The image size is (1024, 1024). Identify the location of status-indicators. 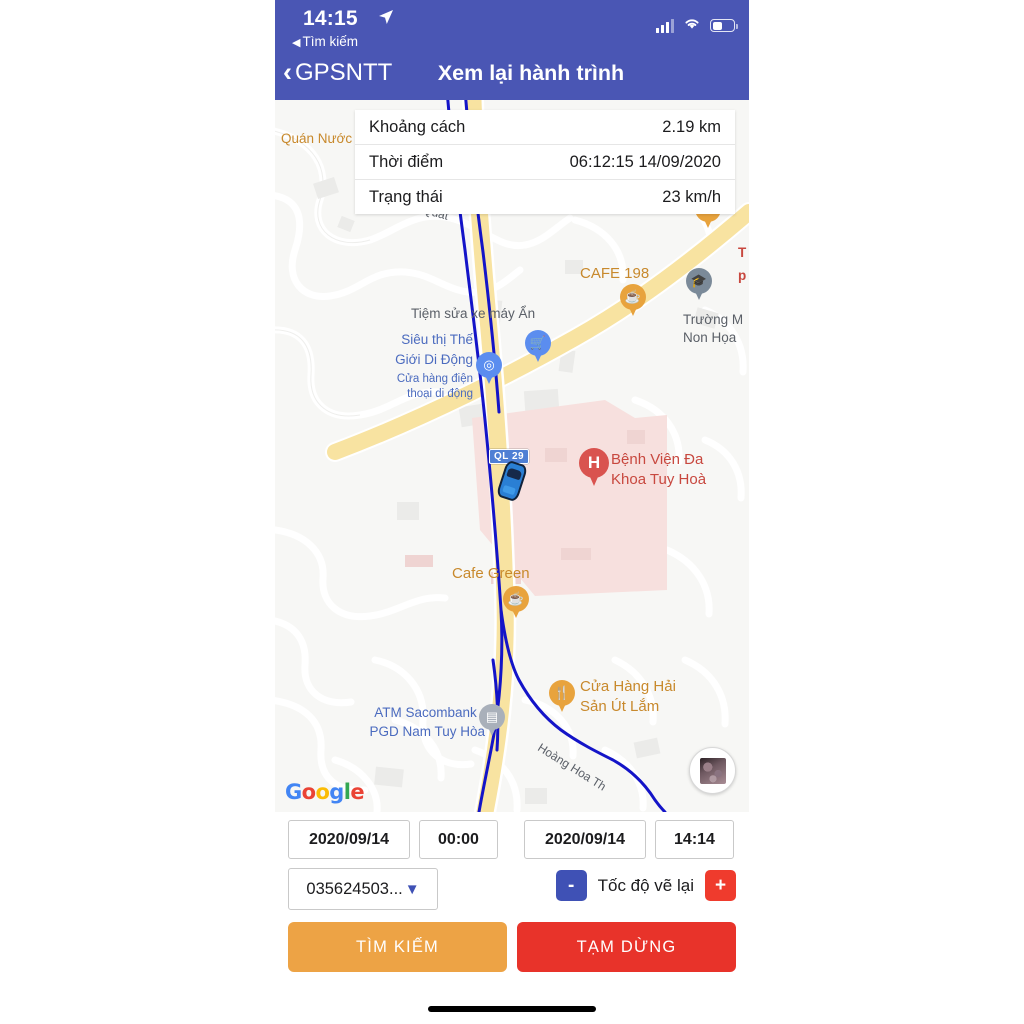
(697, 25).